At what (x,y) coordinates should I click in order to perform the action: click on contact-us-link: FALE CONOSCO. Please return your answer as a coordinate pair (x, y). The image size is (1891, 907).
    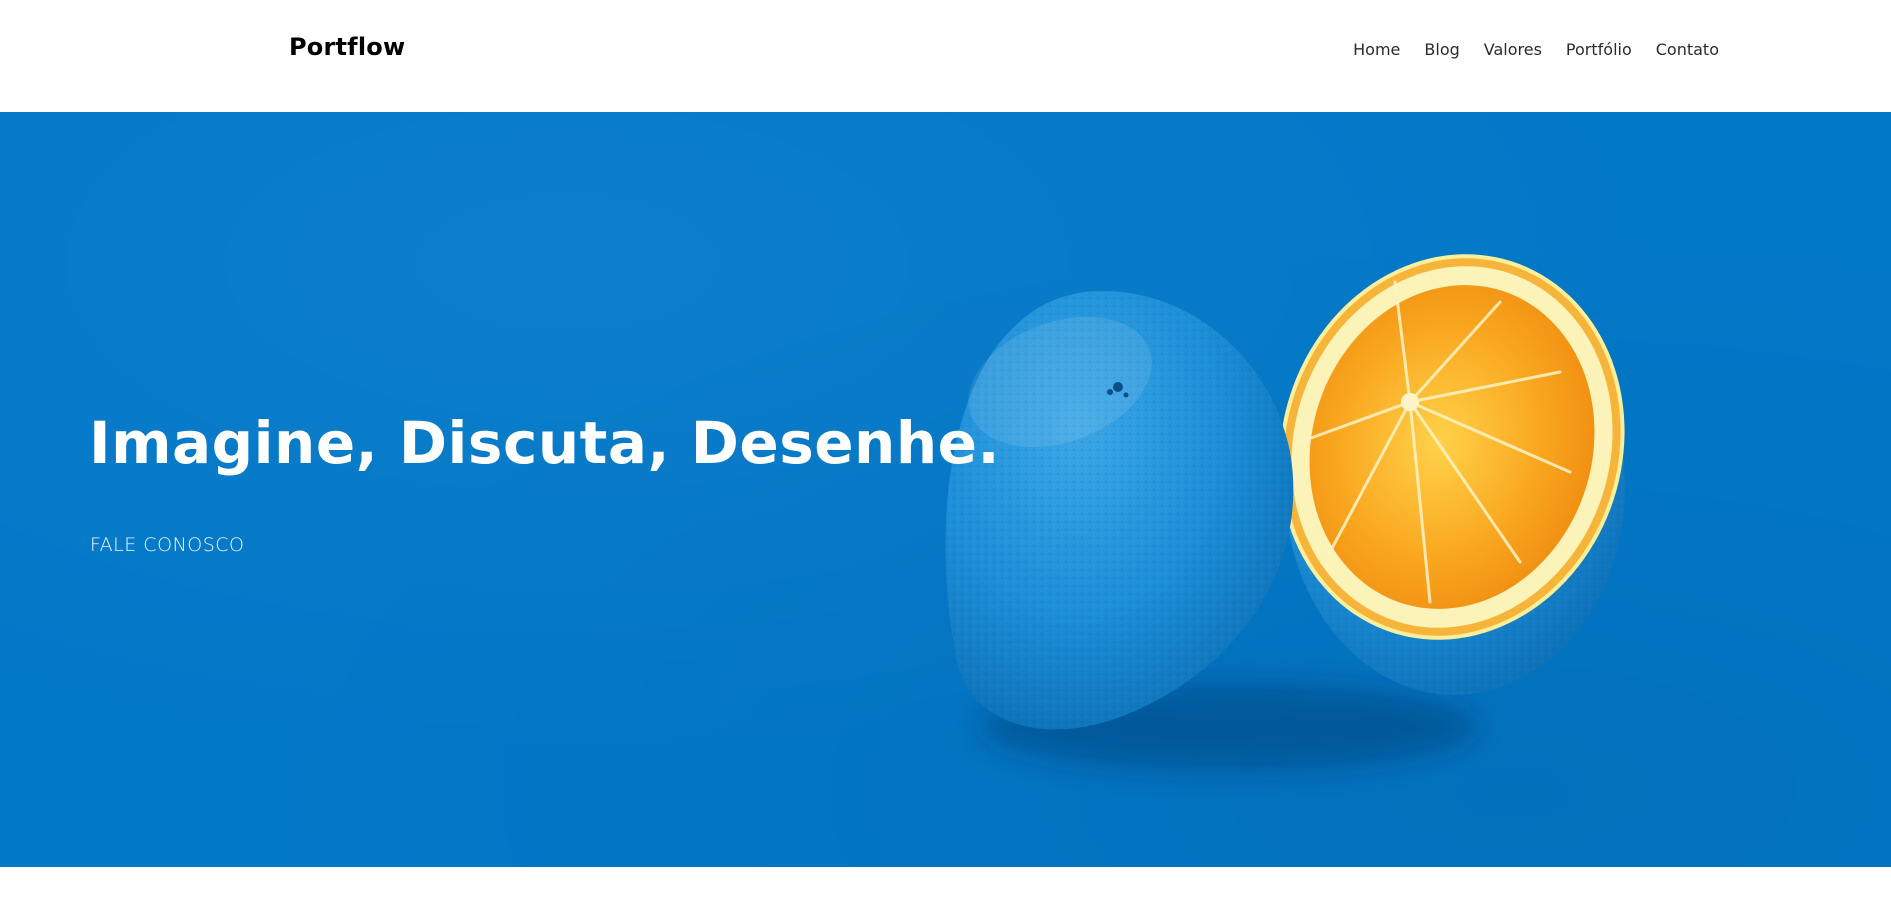
    Looking at the image, I should click on (167, 545).